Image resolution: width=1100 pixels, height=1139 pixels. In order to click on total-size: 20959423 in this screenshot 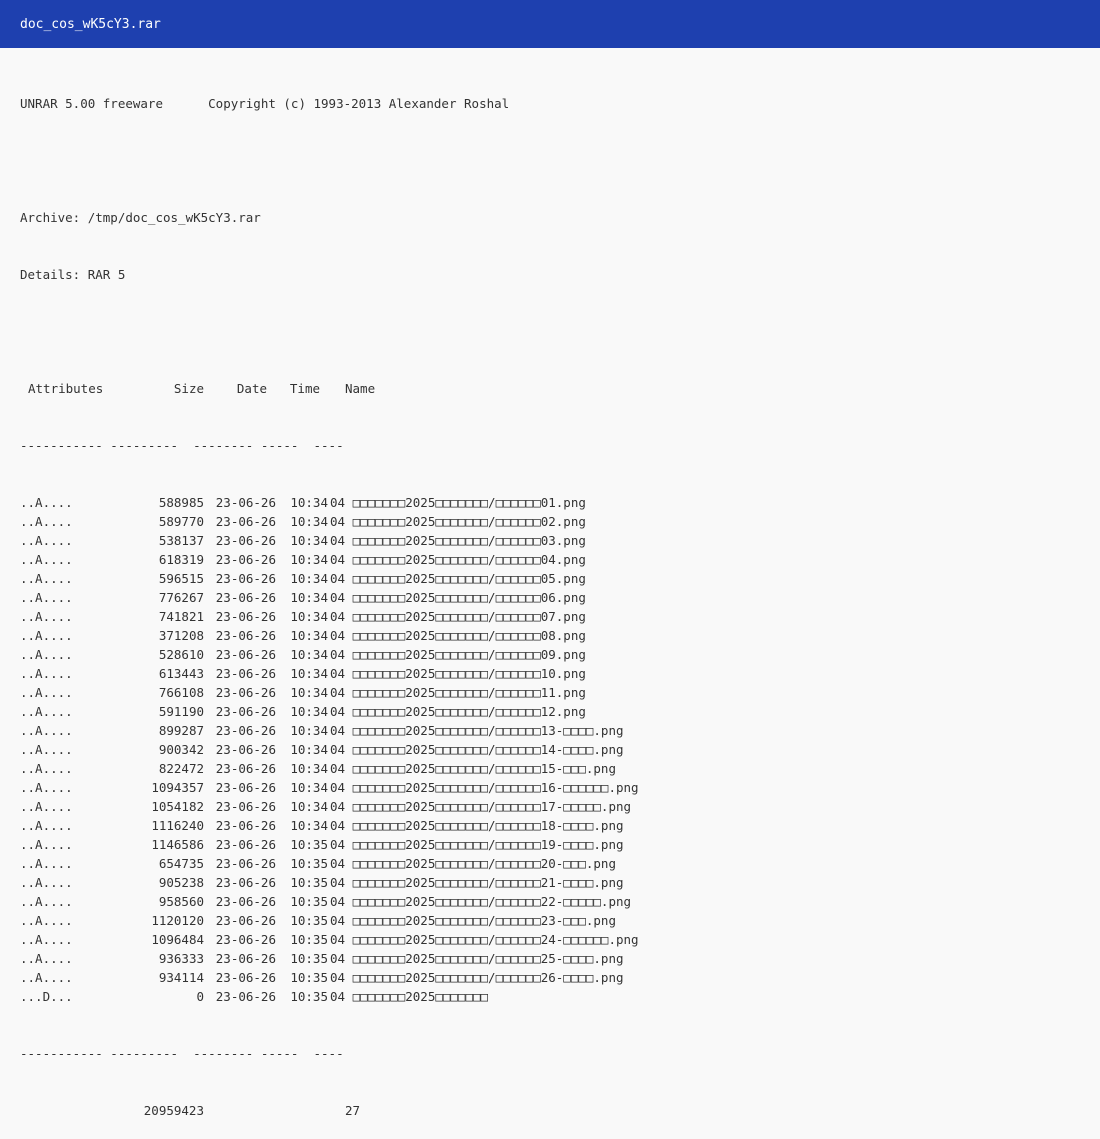, I will do `click(173, 1110)`.